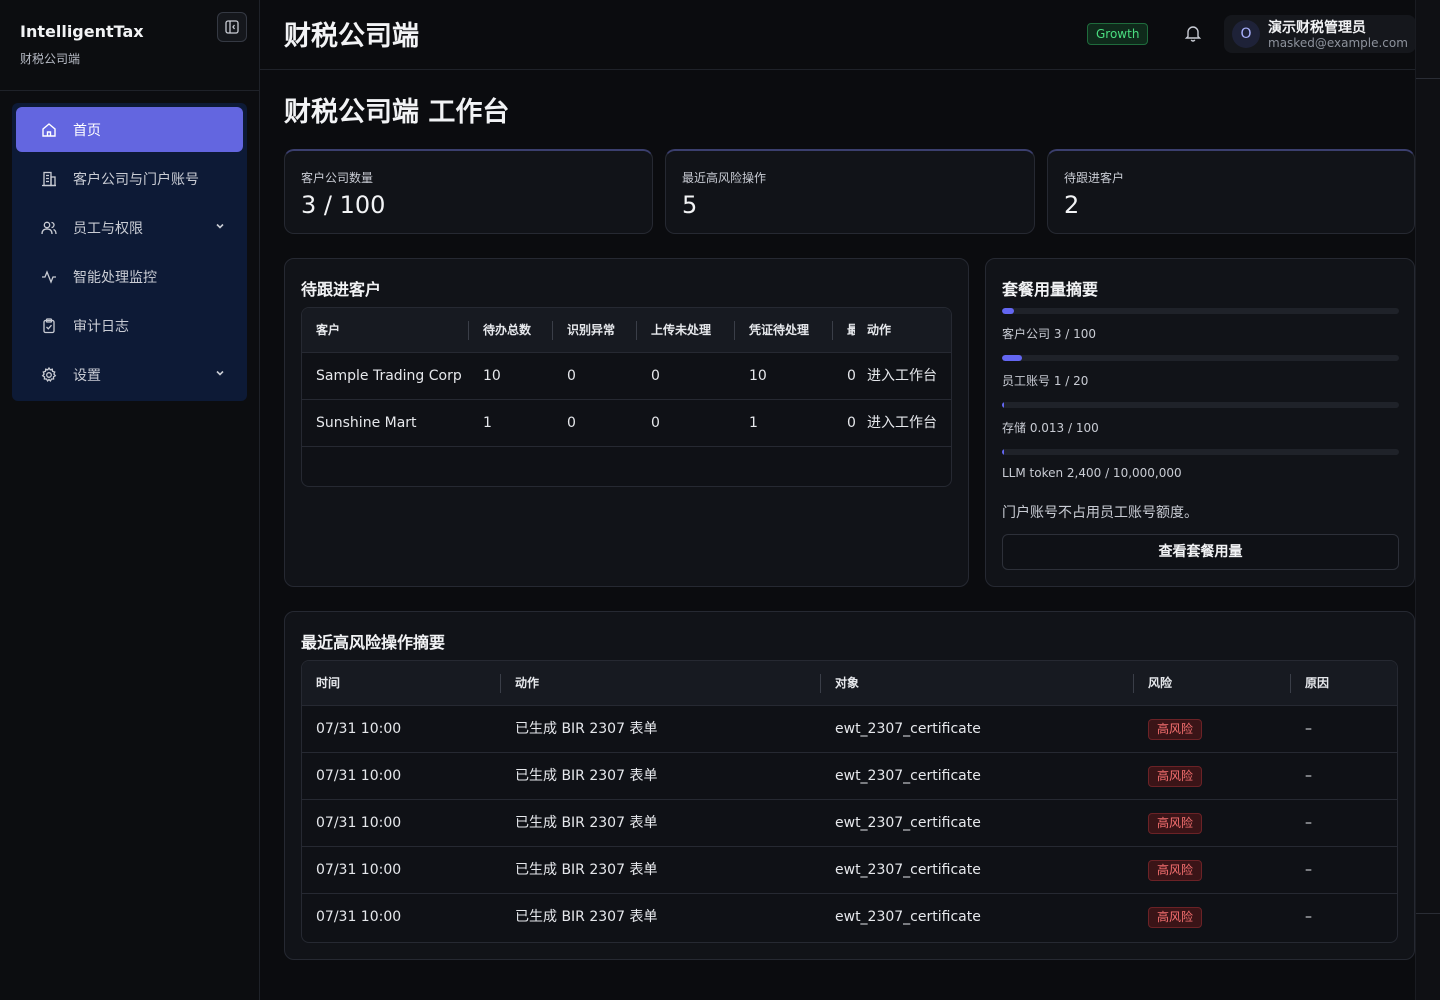 The height and width of the screenshot is (1000, 1440). I want to click on sidebar-item-home: 首页, so click(129, 129).